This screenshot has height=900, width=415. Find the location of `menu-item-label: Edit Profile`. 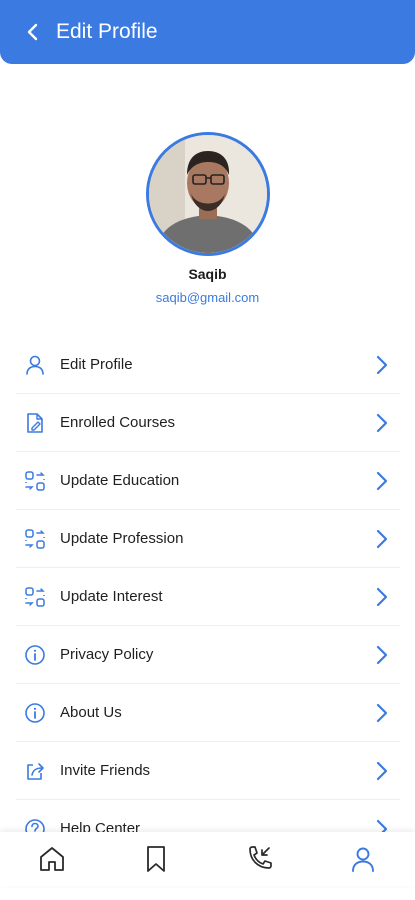

menu-item-label: Edit Profile is located at coordinates (96, 364).